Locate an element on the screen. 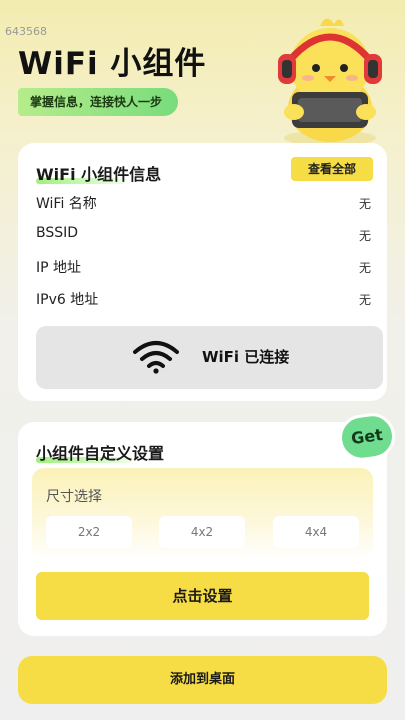  mascot-illustration is located at coordinates (330, 82).